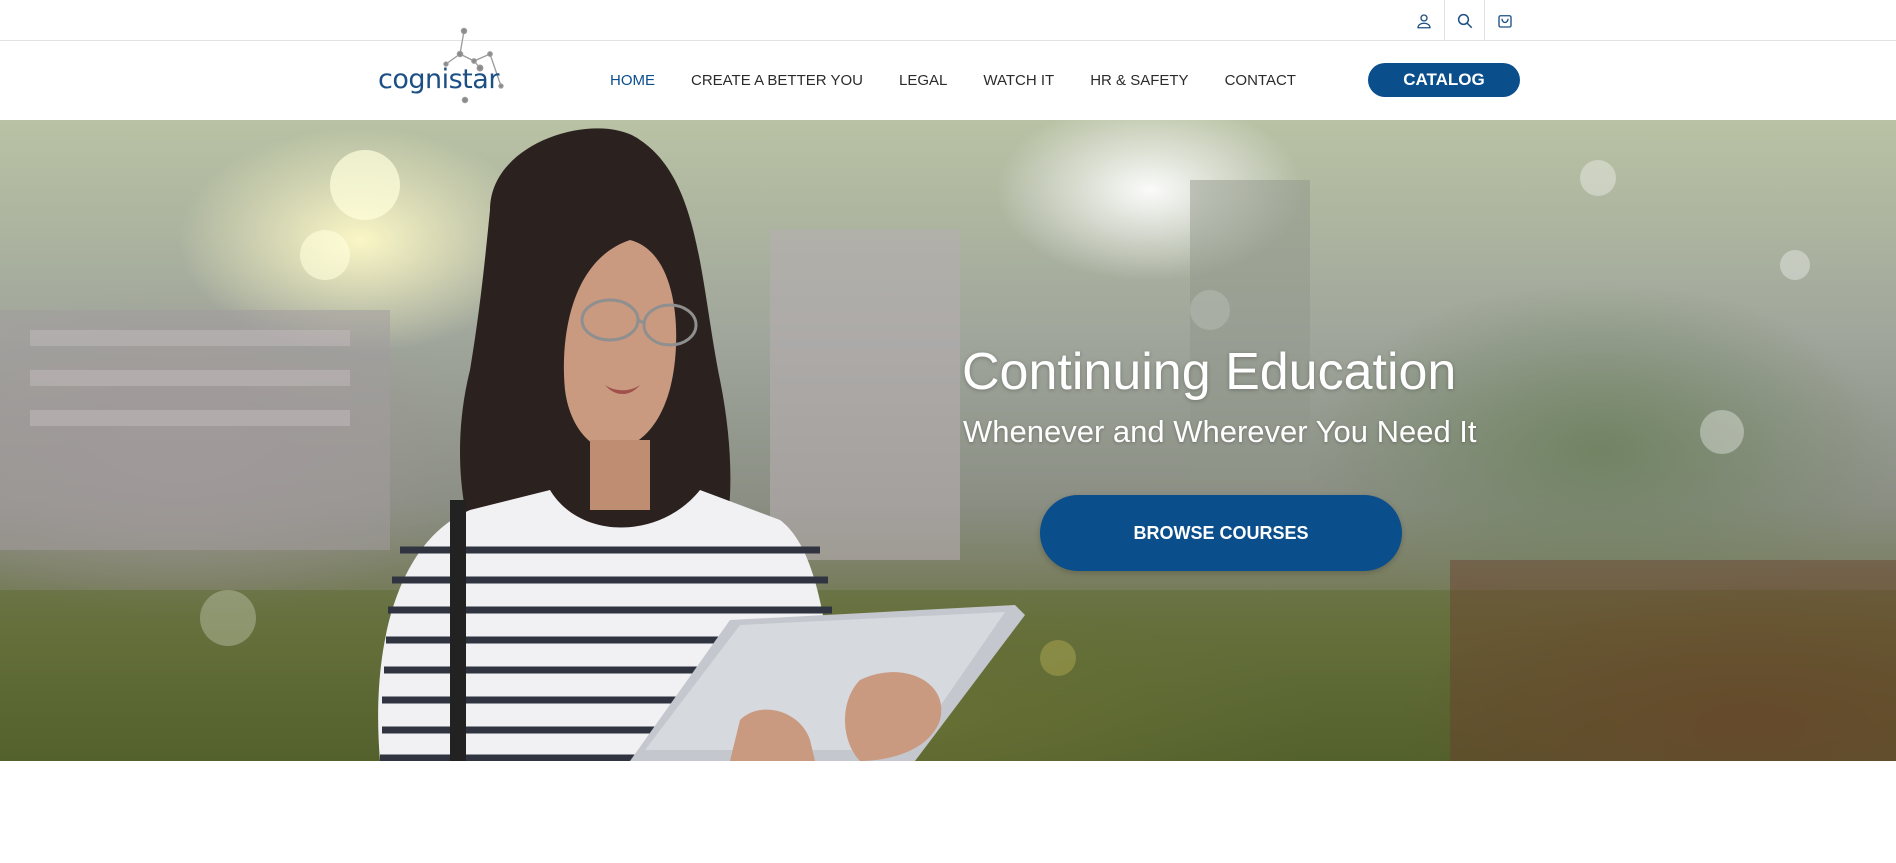  Describe the element at coordinates (1221, 533) in the screenshot. I see `browse-courses-button: BROWSE COURSES` at that location.